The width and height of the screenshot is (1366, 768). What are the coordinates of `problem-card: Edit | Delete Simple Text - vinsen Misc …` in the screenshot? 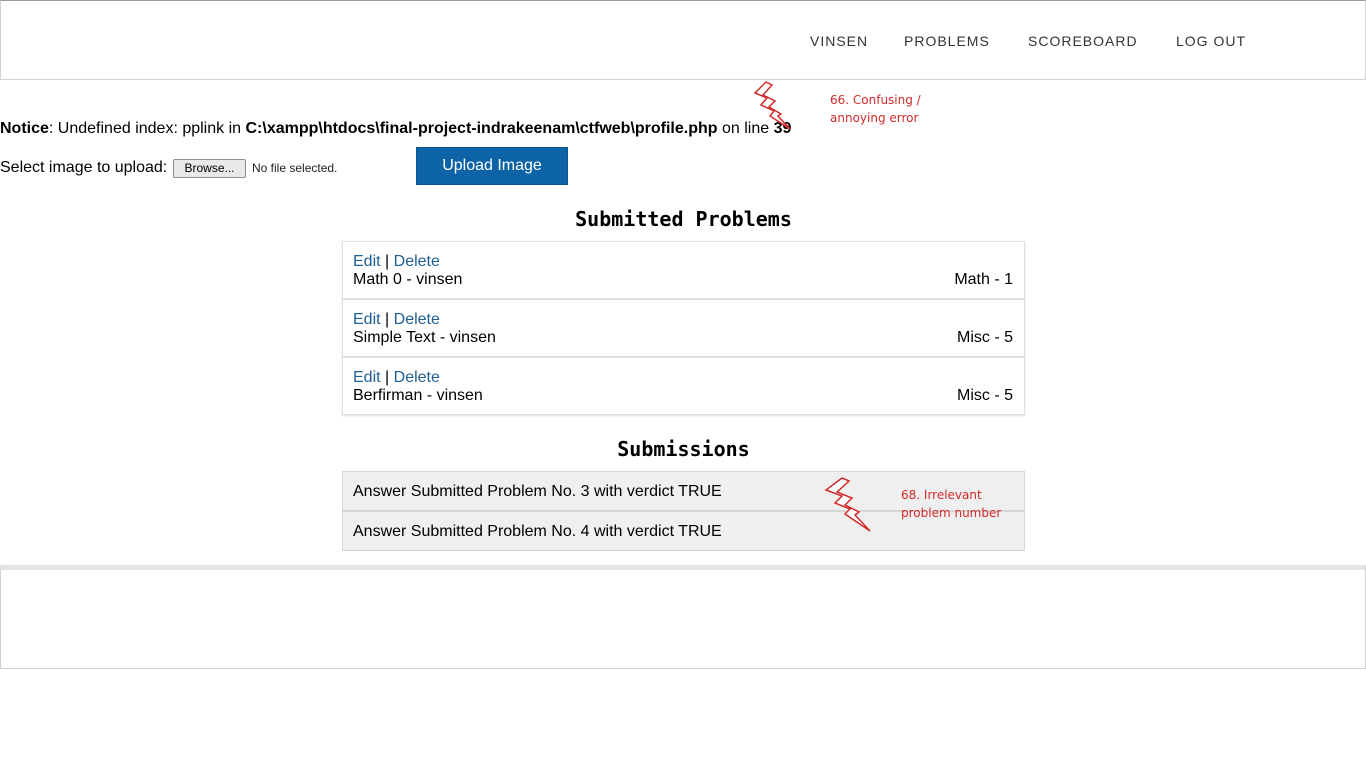 It's located at (683, 328).